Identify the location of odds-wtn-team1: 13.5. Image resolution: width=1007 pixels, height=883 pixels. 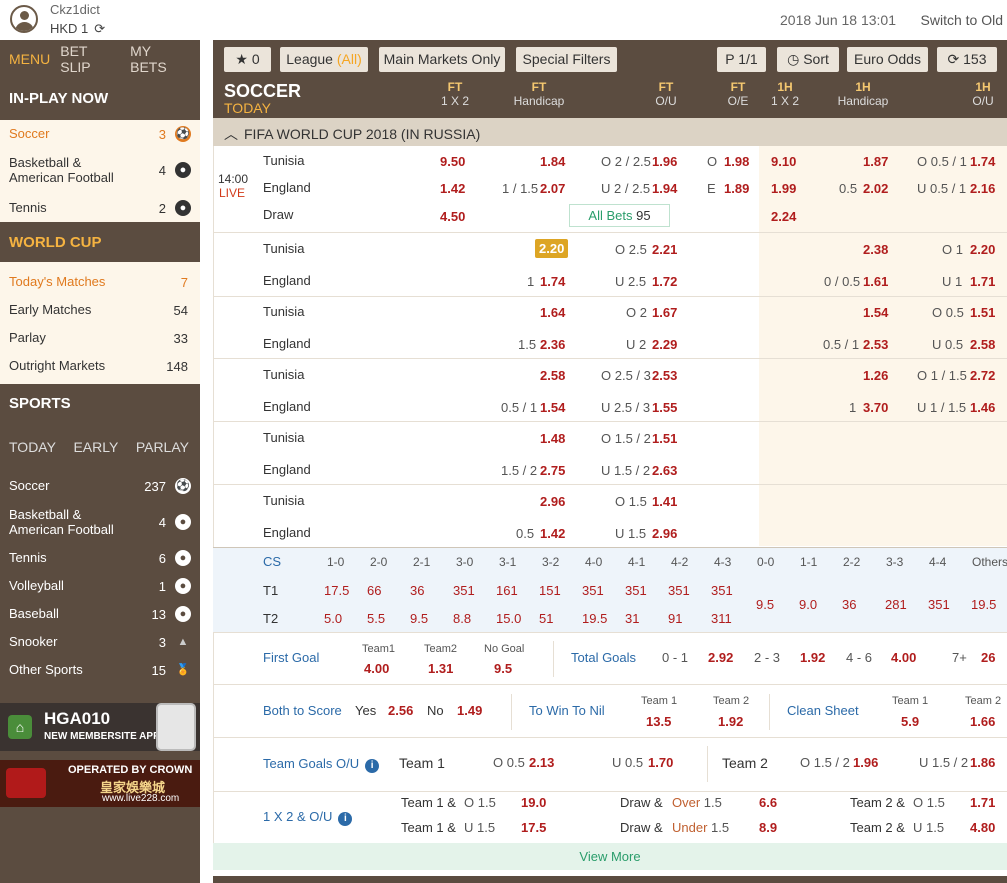
(658, 721).